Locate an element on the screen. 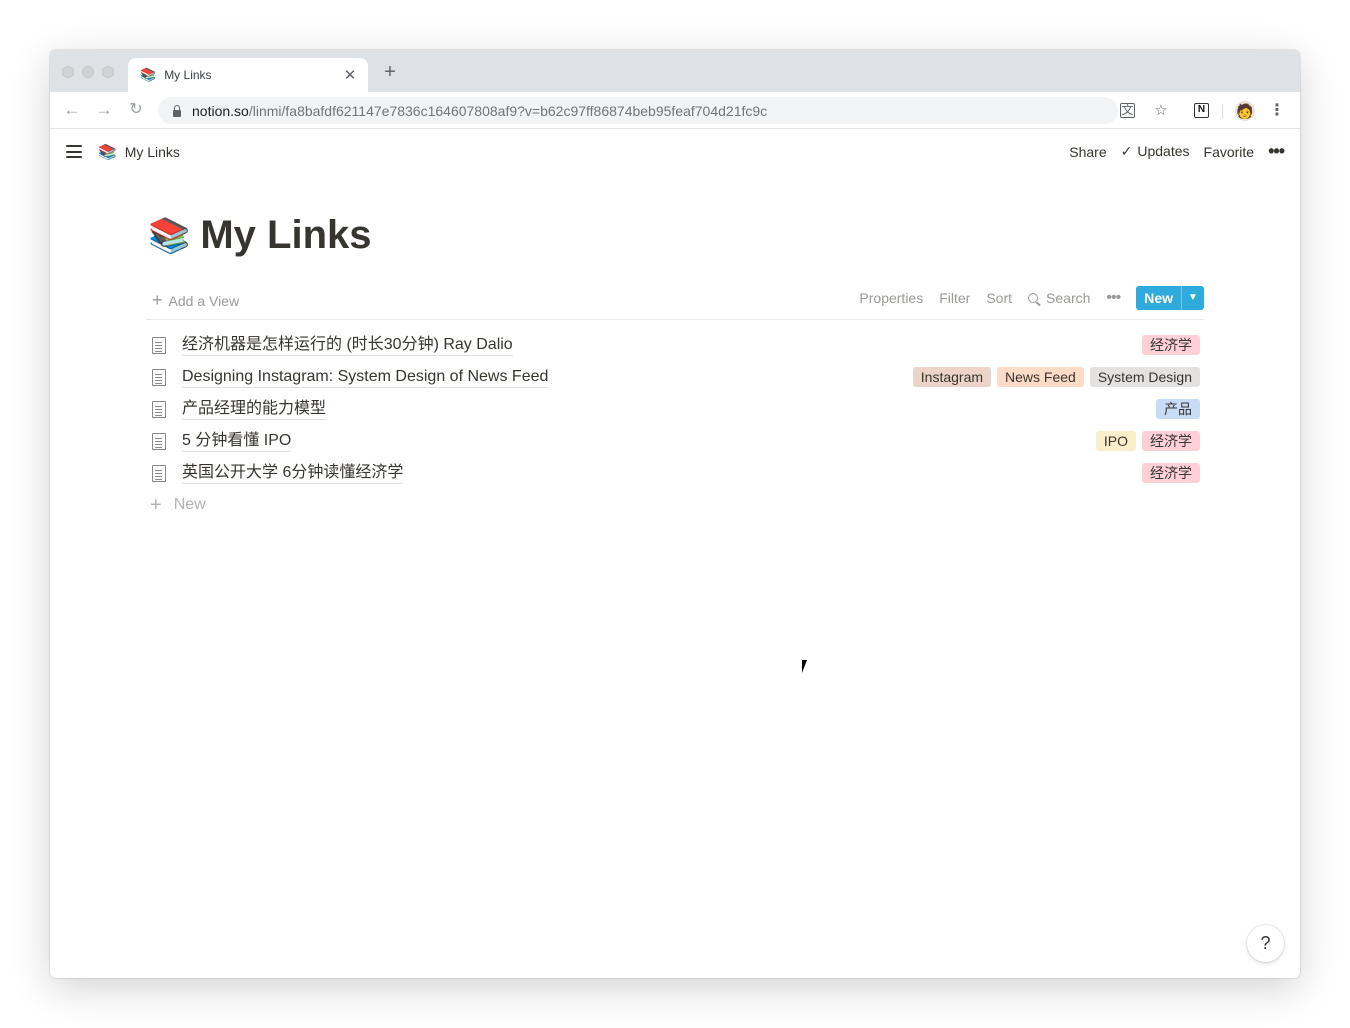 This screenshot has width=1350, height=1028. check-icon: ✓ is located at coordinates (1126, 151).